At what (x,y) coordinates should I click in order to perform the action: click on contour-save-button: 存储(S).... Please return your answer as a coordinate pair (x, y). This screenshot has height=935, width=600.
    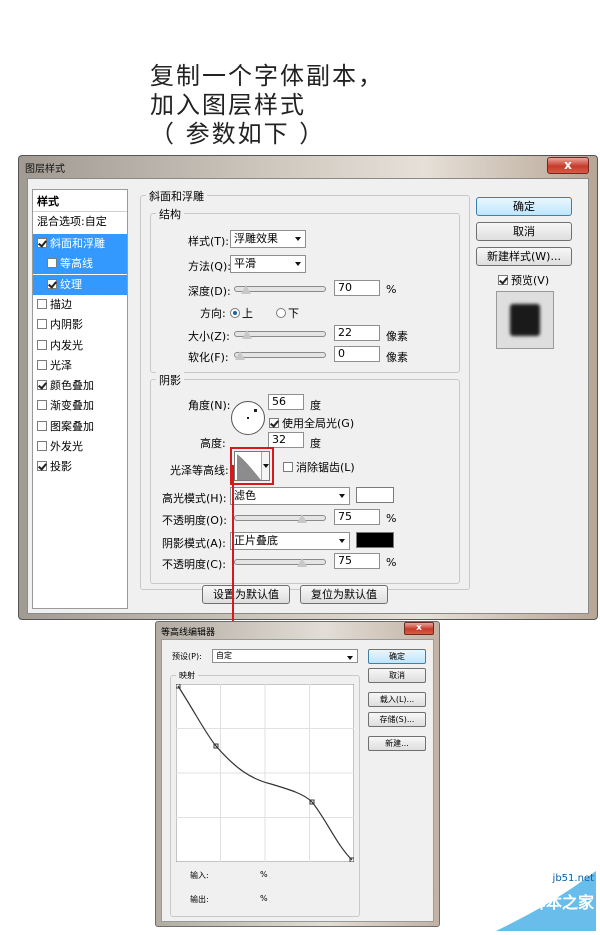
    Looking at the image, I should click on (397, 719).